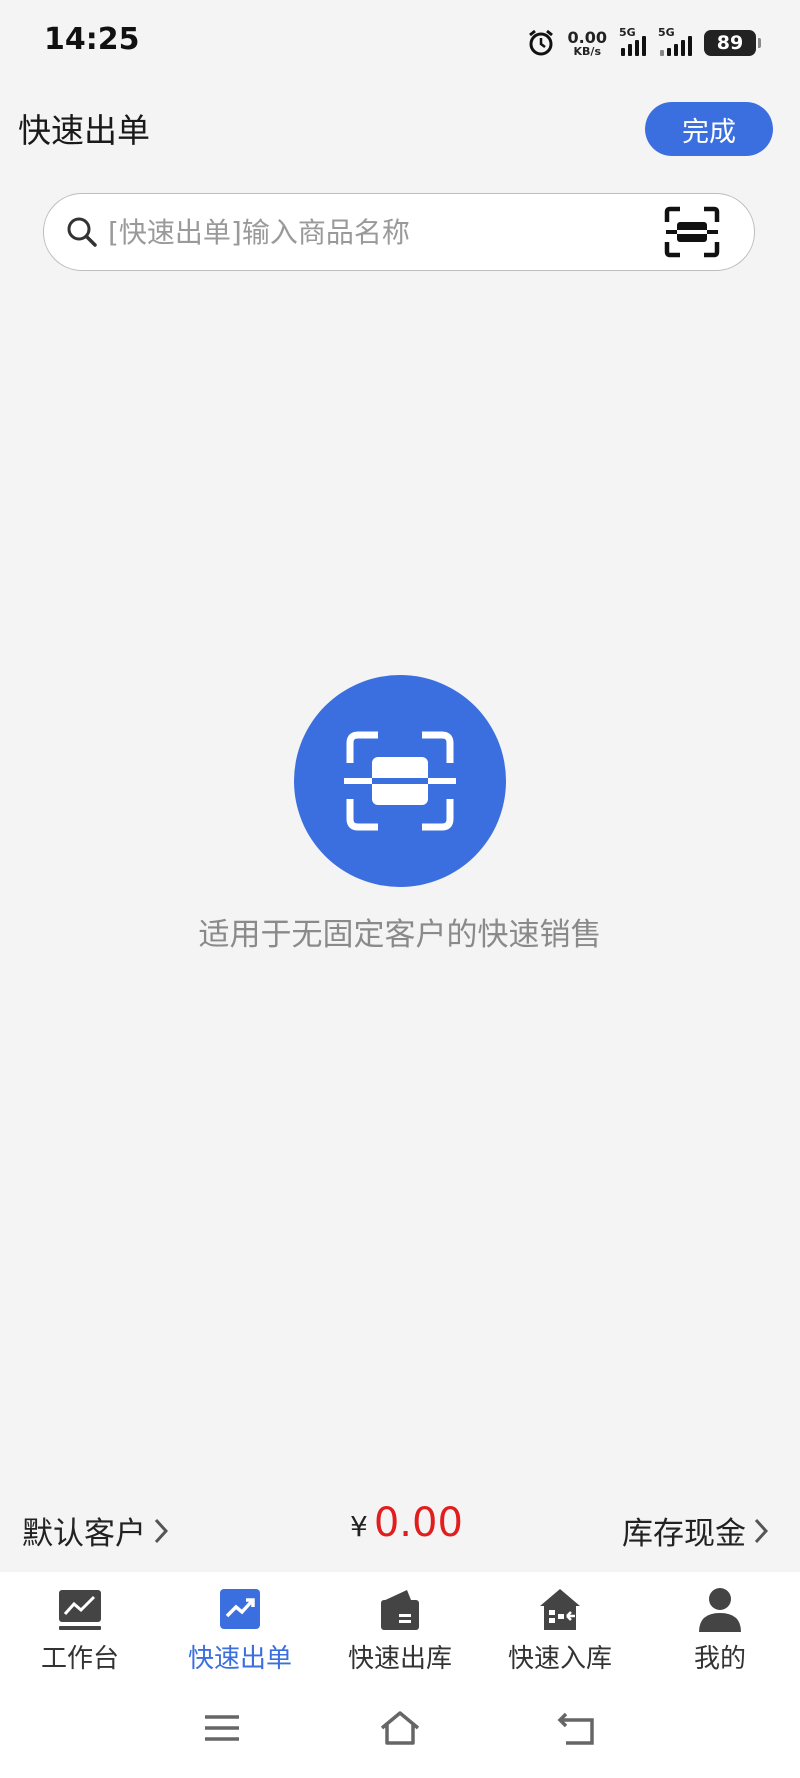 The height and width of the screenshot is (1778, 800). I want to click on outbound-icon, so click(400, 1610).